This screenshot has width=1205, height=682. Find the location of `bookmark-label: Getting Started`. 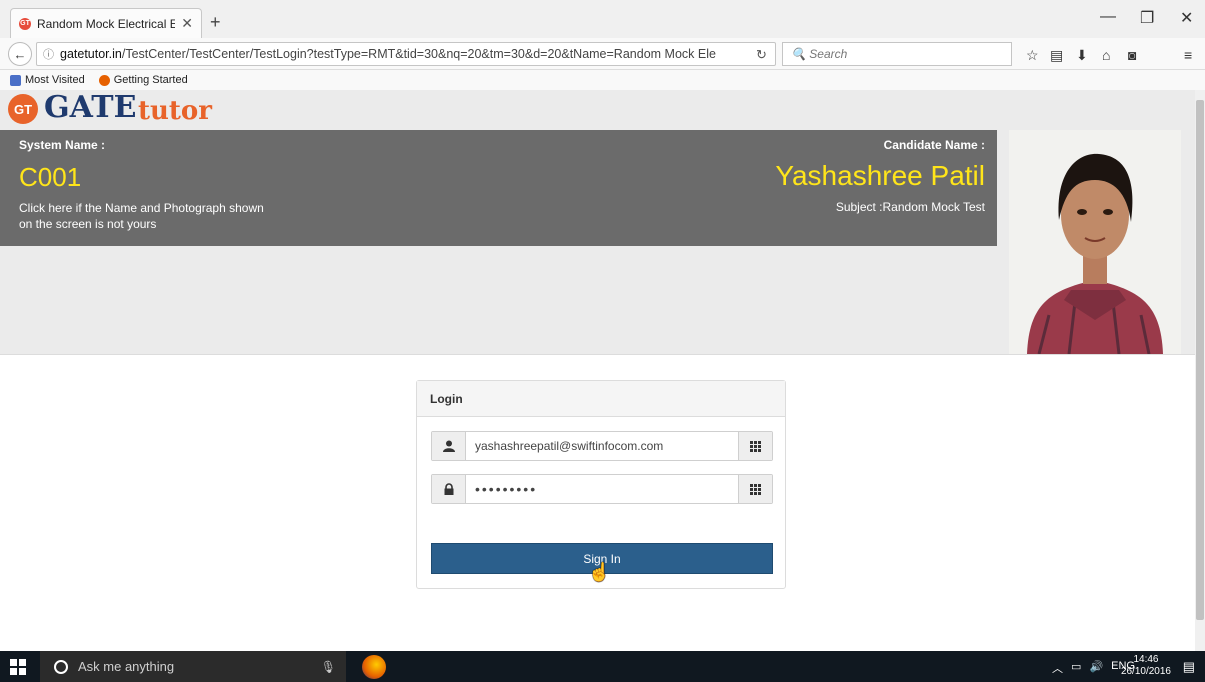

bookmark-label: Getting Started is located at coordinates (150, 80).